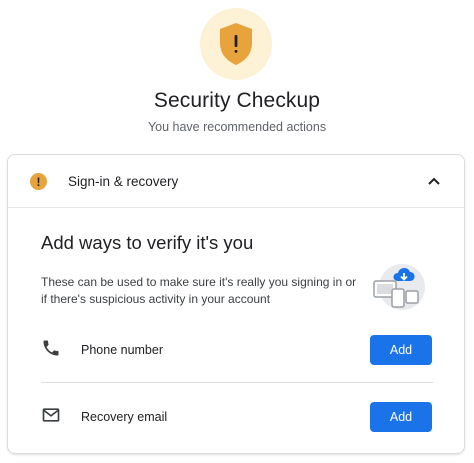 The height and width of the screenshot is (463, 474). I want to click on hero-badge, so click(236, 44).